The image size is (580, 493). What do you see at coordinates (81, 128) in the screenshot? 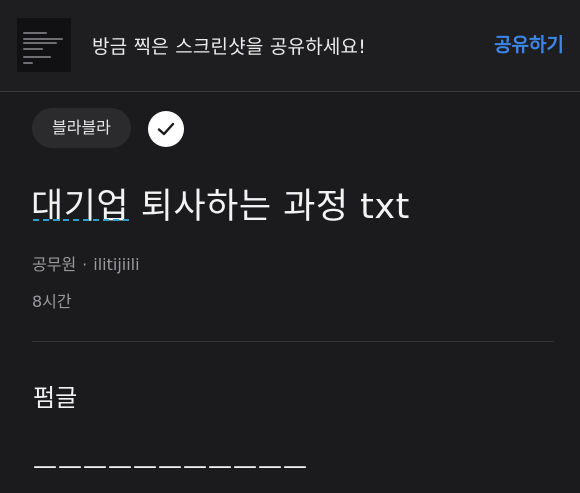
I see `category-chip: 블라블라` at bounding box center [81, 128].